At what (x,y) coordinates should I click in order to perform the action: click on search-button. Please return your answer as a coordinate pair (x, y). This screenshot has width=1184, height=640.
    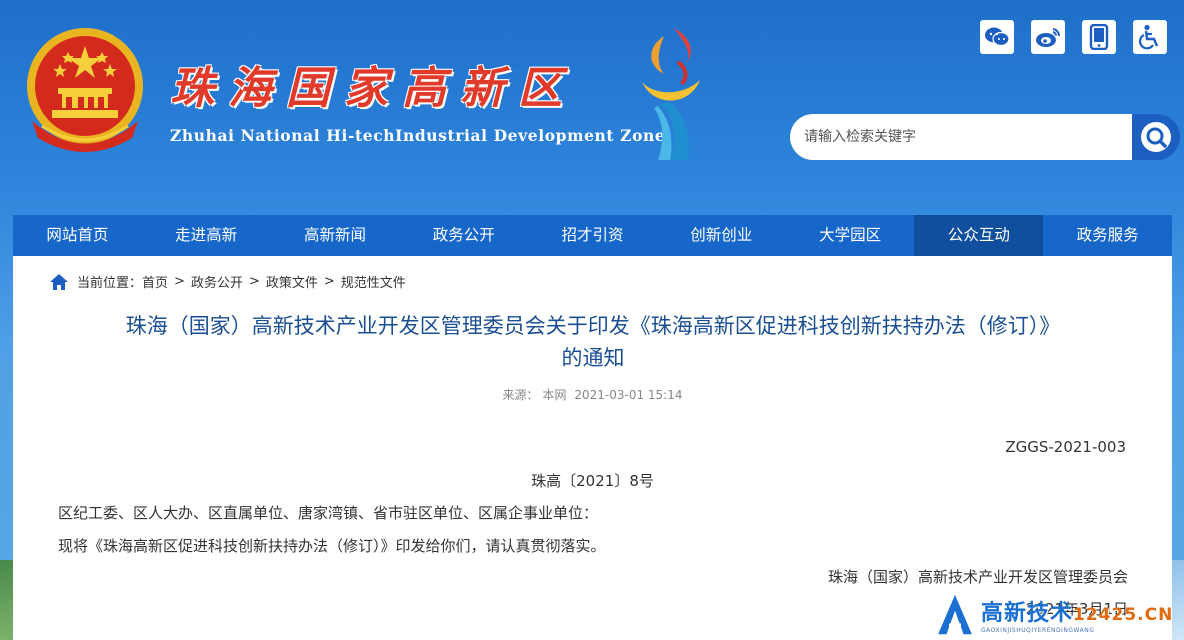
    Looking at the image, I should click on (1156, 137).